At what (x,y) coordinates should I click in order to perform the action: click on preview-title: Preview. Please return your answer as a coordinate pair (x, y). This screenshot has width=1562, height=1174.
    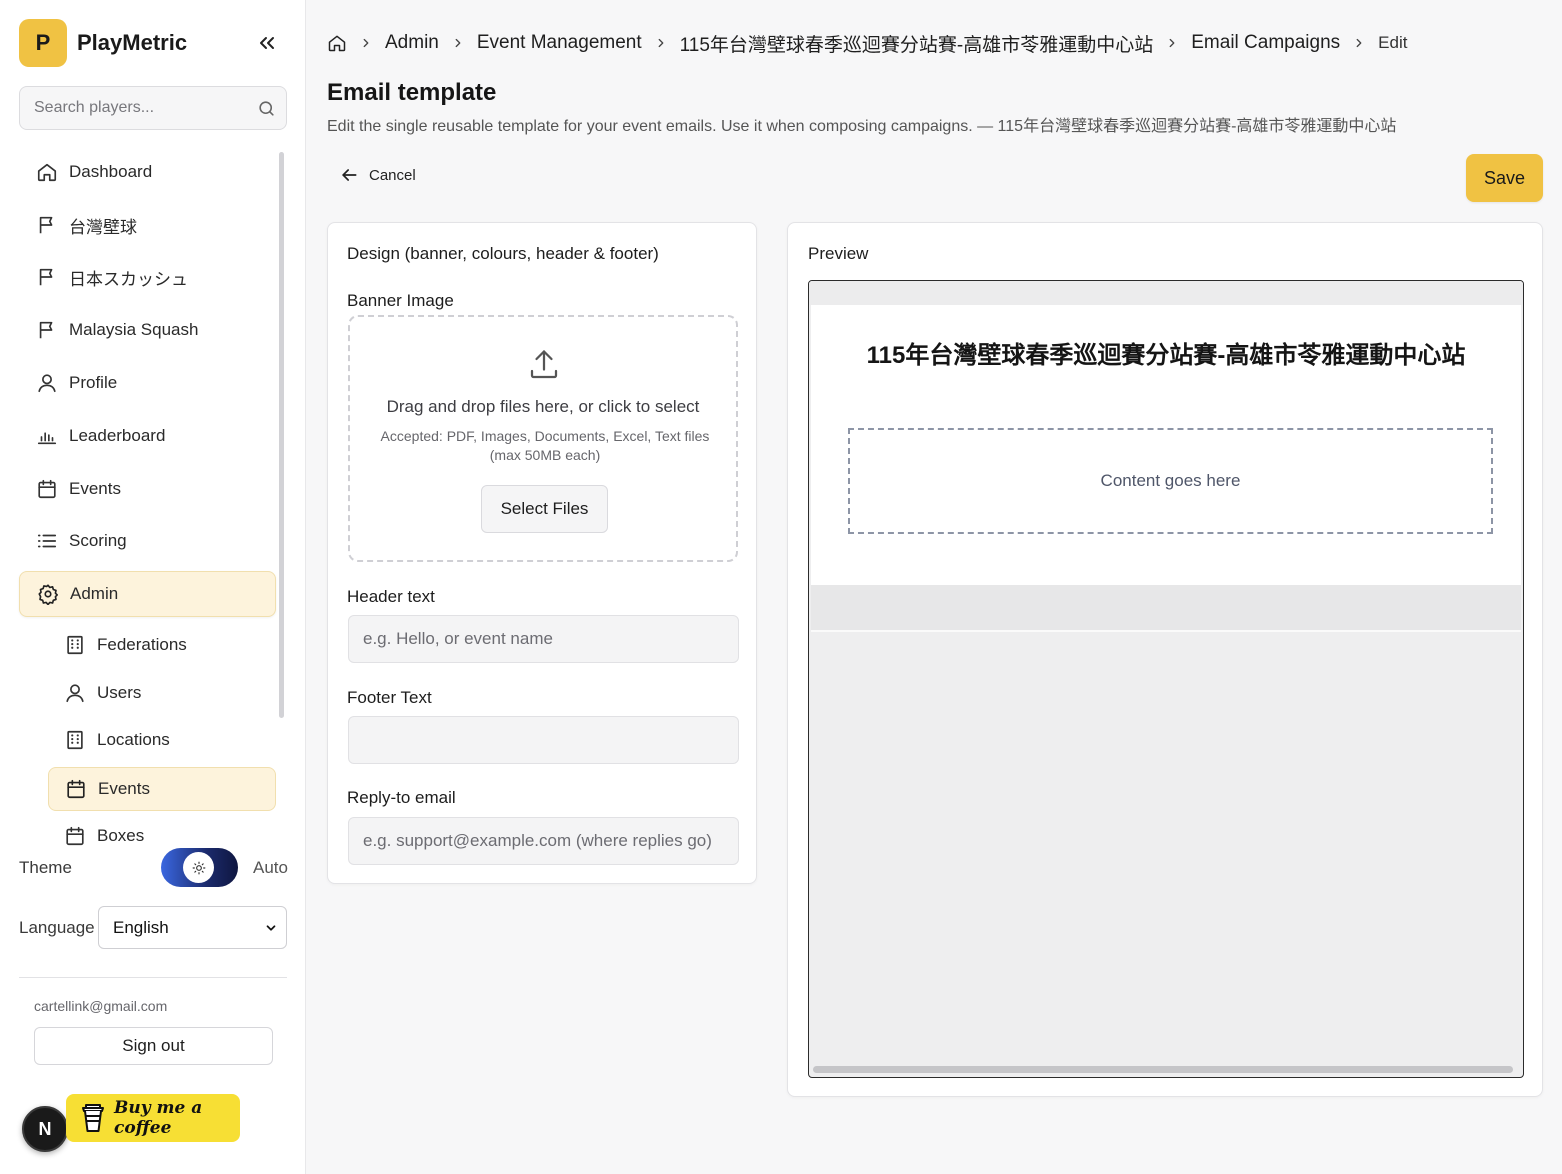
    Looking at the image, I should click on (838, 253).